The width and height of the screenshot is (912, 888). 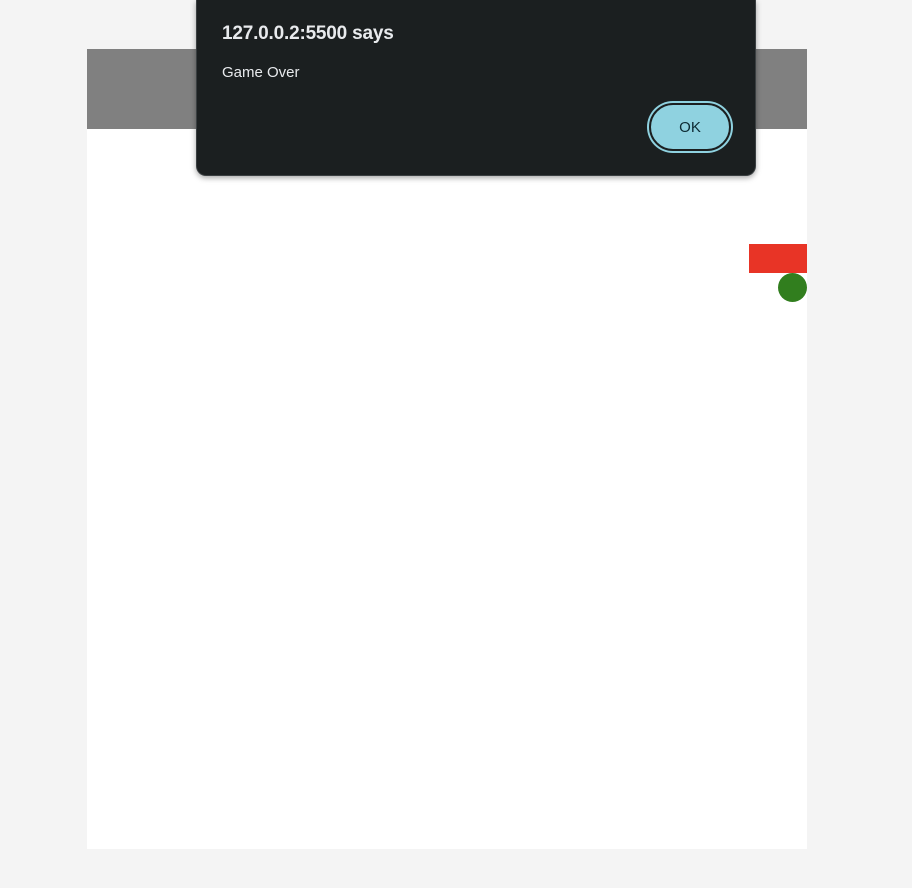 I want to click on food-dot, so click(x=792, y=287).